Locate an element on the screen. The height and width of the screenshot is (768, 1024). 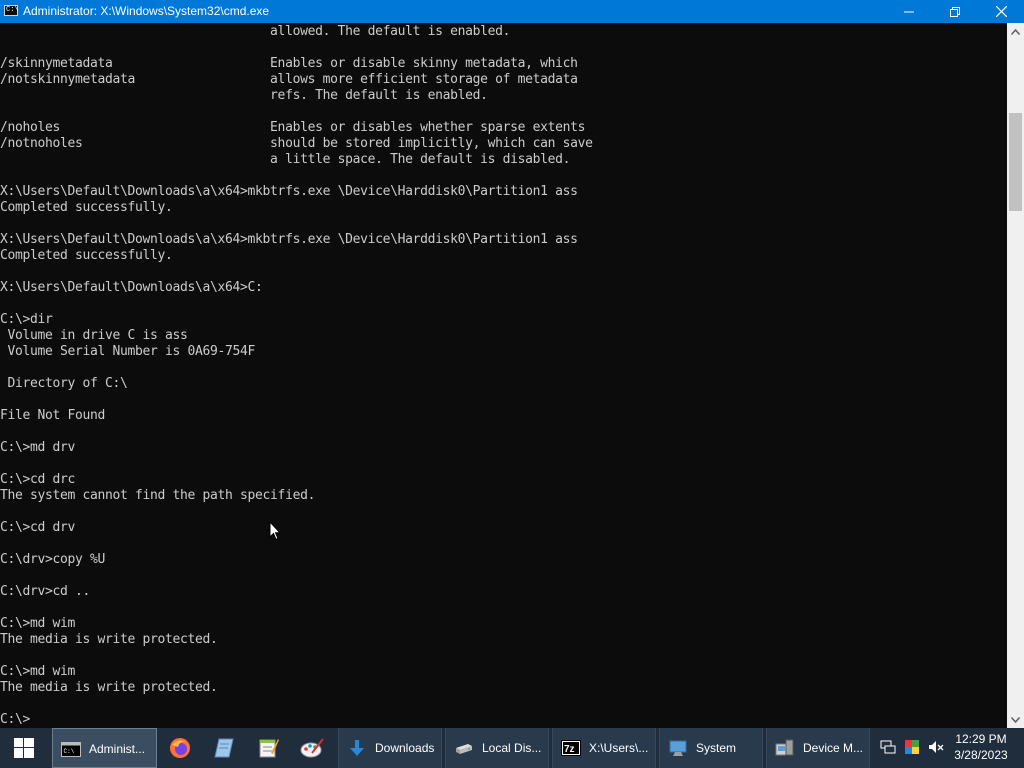
downloads-folder-icon is located at coordinates (357, 748).